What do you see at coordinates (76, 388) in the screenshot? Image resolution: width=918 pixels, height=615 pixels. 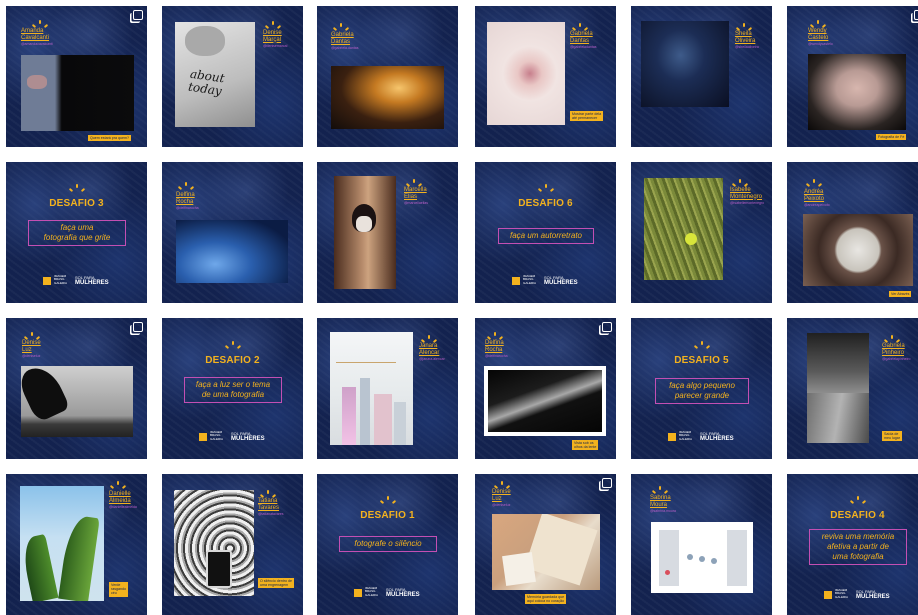 I see `post-tile: Denise Luz @deniseluz` at bounding box center [76, 388].